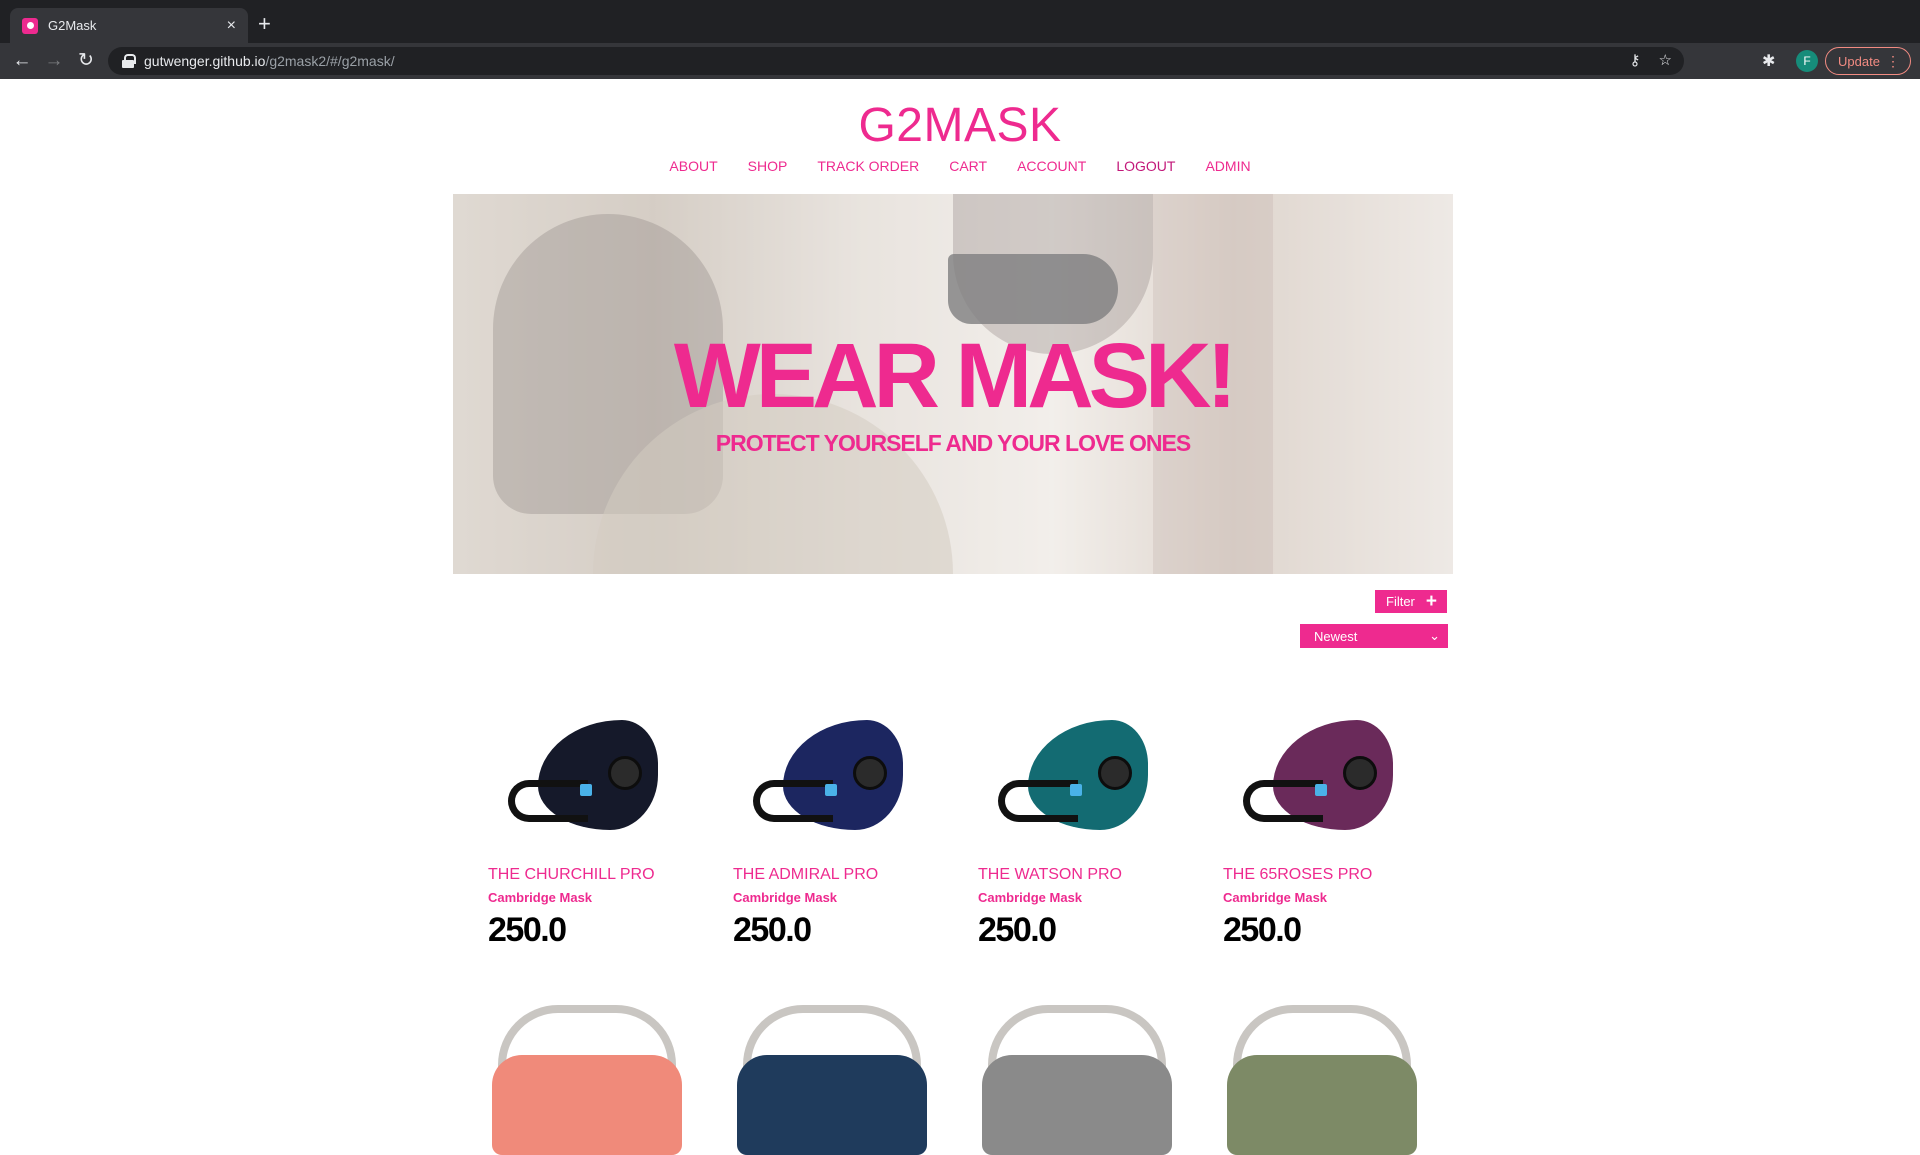  Describe the element at coordinates (968, 166) in the screenshot. I see `nav-cart: CART` at that location.